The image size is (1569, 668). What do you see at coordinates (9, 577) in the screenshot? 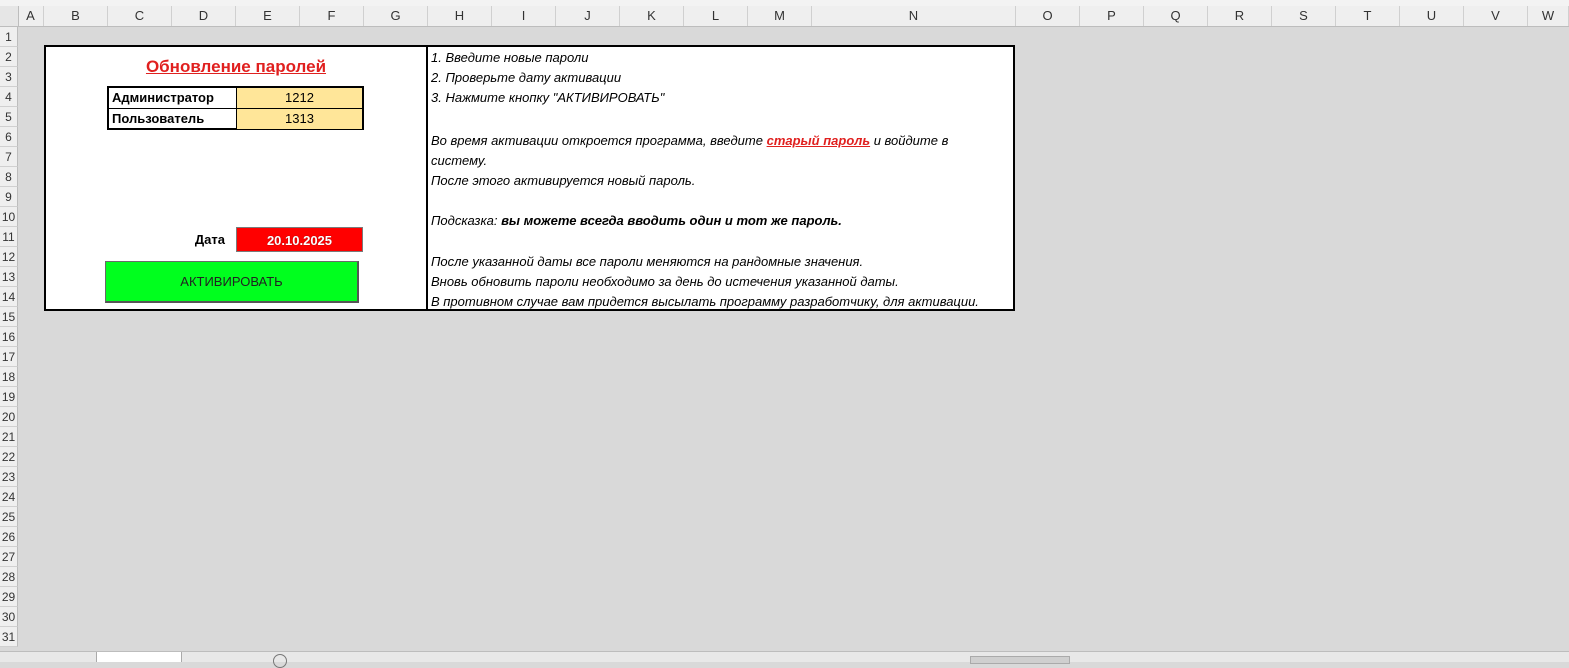
I see `row-header-28: 28` at bounding box center [9, 577].